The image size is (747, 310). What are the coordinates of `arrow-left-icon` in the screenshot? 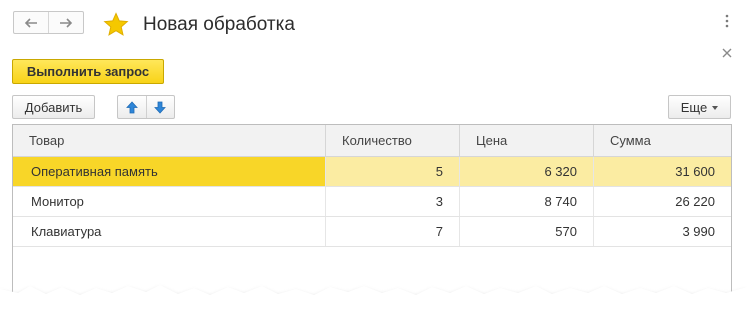 It's located at (30, 22).